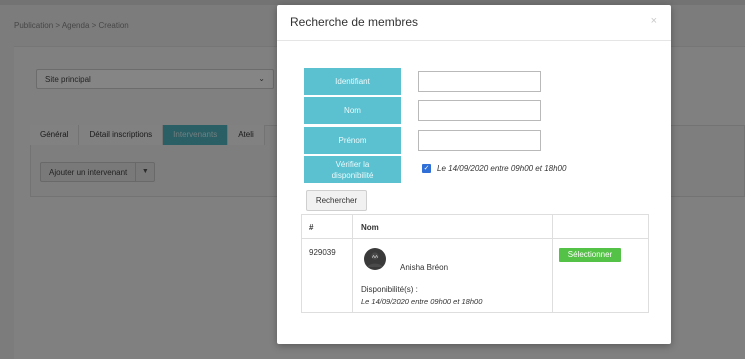  I want to click on header-nom: Nom, so click(370, 227).